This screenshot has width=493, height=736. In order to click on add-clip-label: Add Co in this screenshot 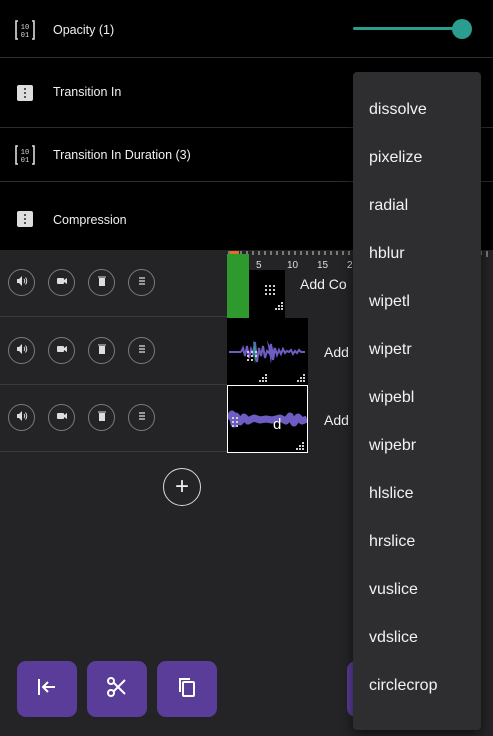, I will do `click(323, 284)`.